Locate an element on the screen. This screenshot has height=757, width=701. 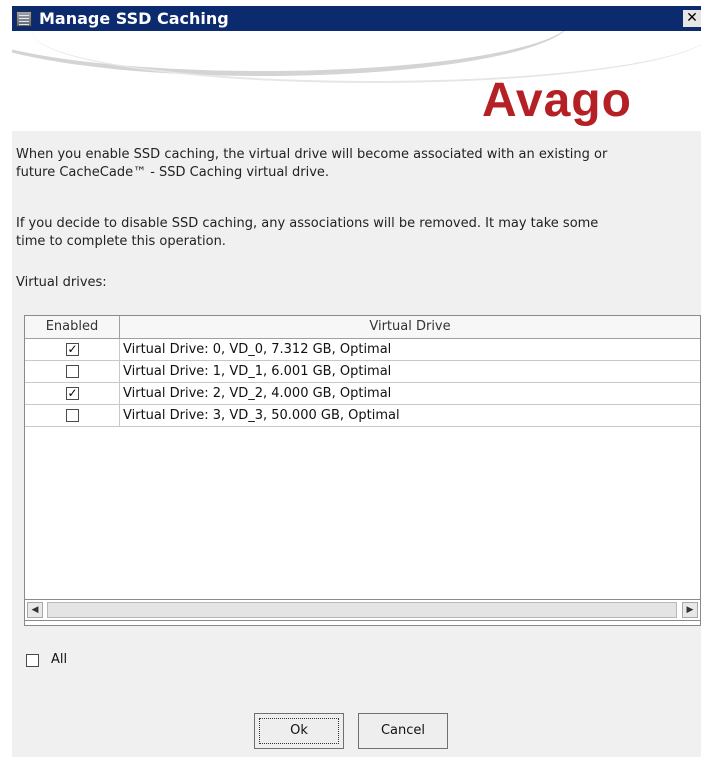
focus-ring is located at coordinates (299, 731).